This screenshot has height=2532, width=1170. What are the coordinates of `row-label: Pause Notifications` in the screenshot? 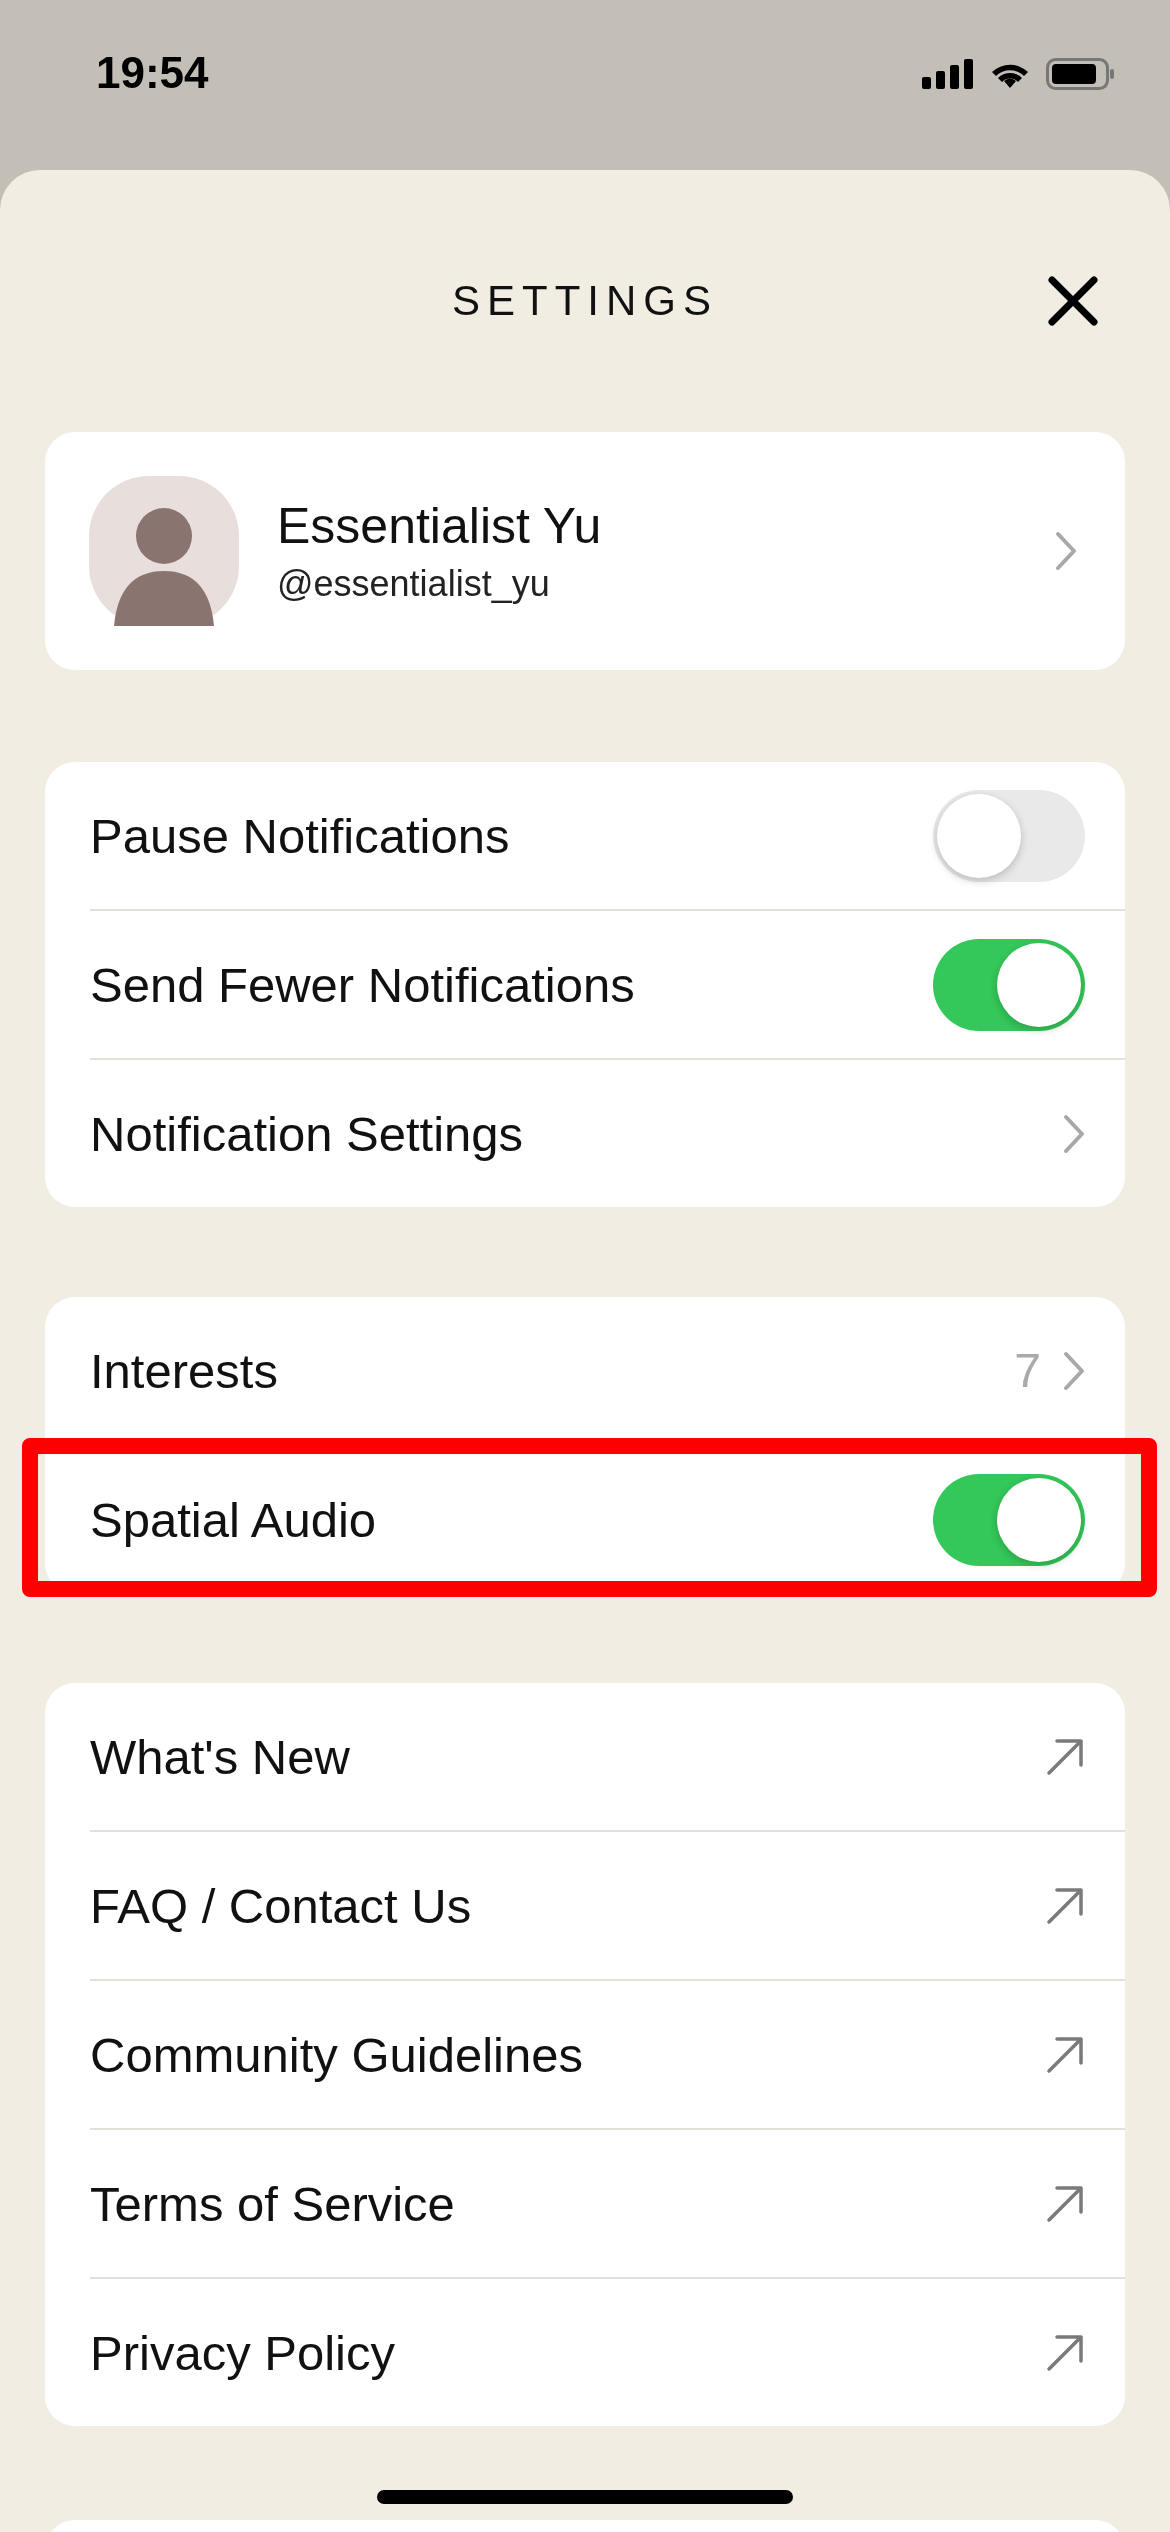 It's located at (300, 835).